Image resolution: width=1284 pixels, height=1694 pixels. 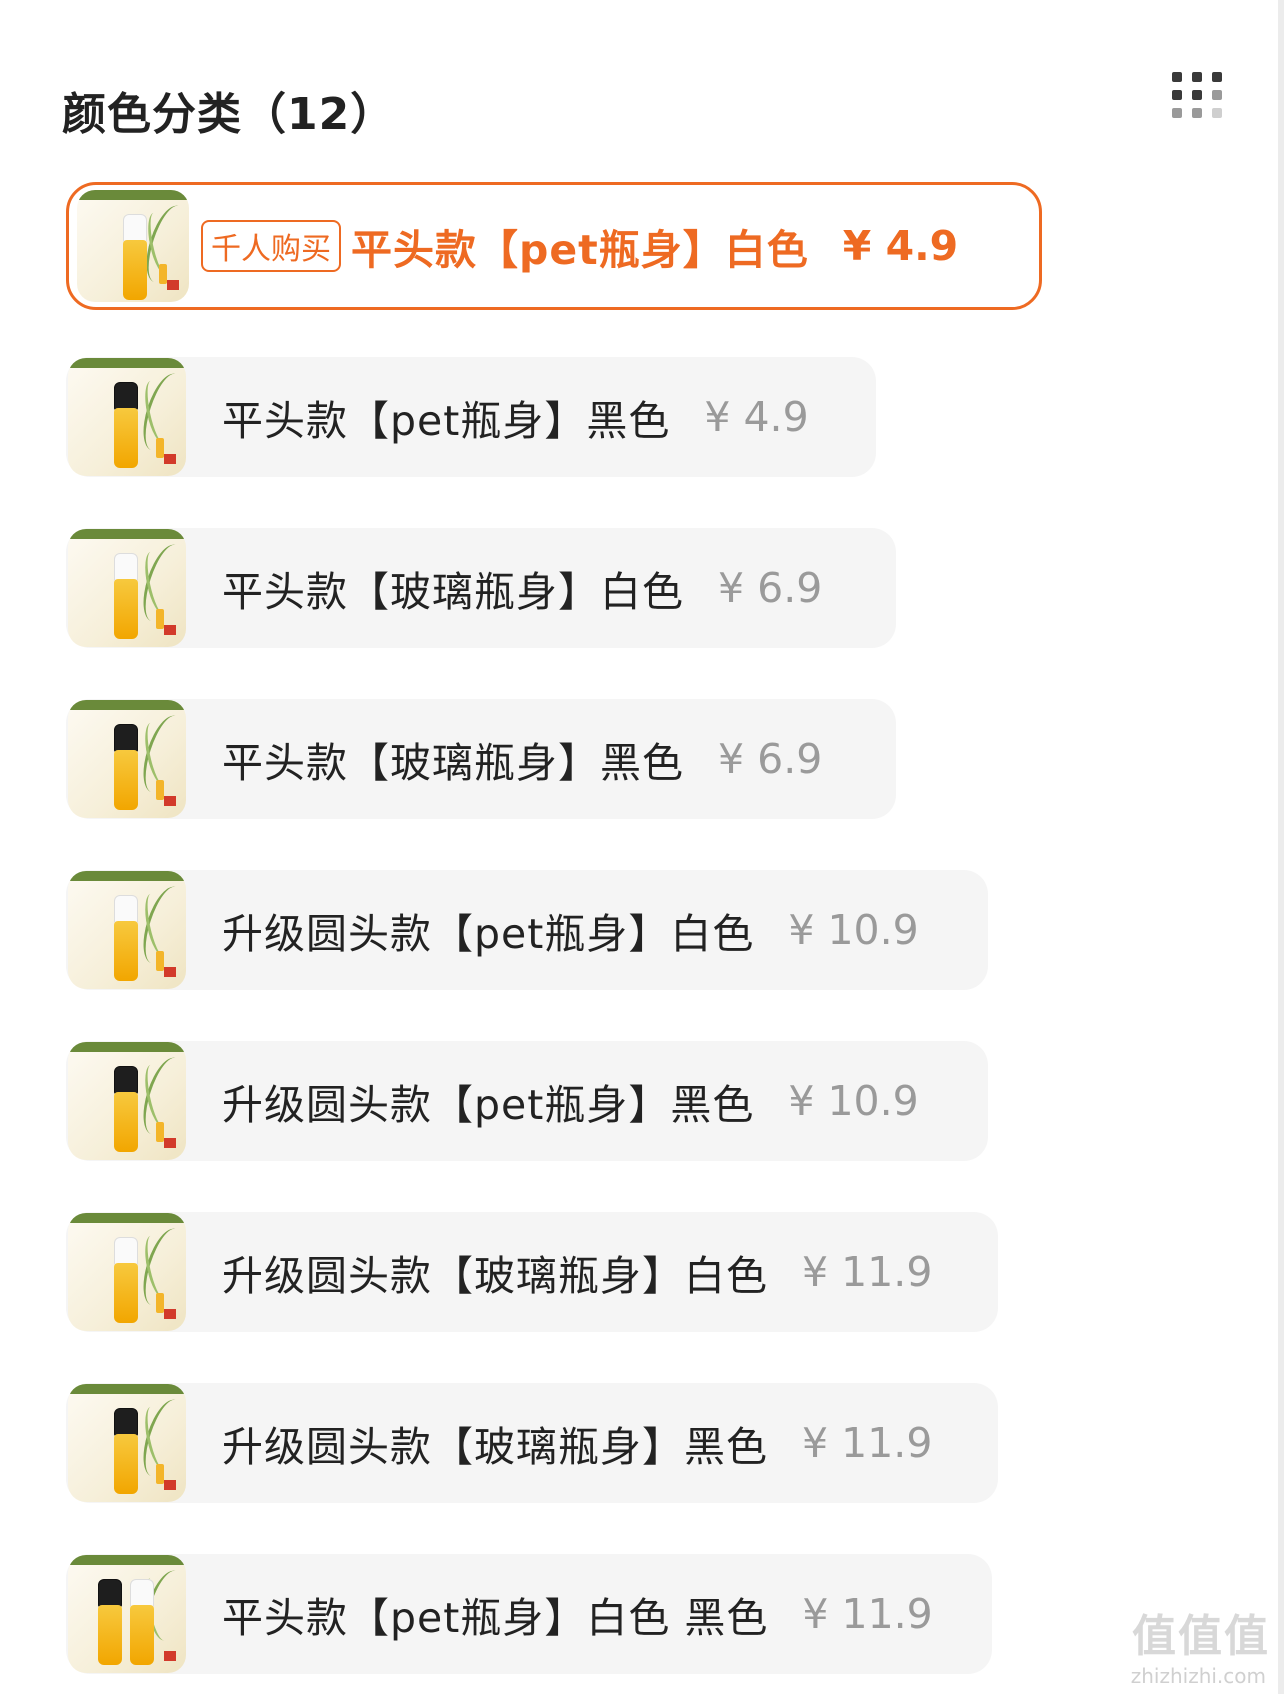 I want to click on option-label: 升级圆头款【玻璃瓶身】白色, so click(x=495, y=1276).